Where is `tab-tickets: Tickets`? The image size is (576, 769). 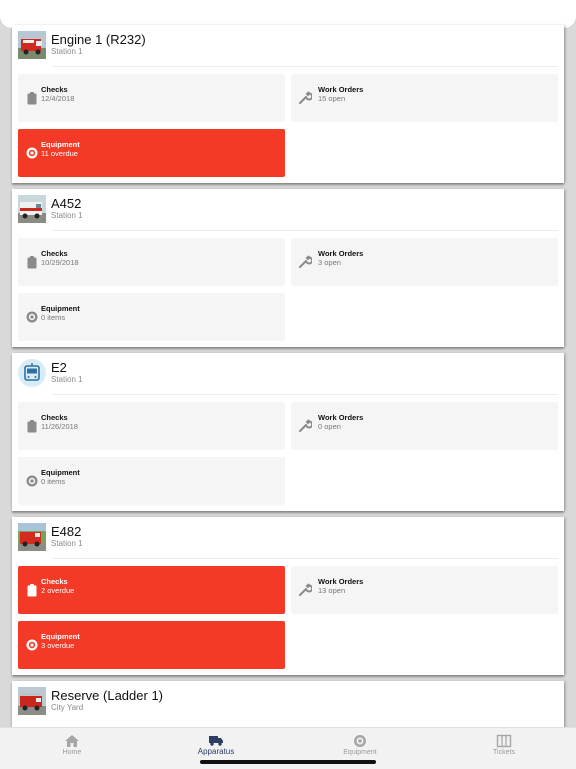 tab-tickets: Tickets is located at coordinates (504, 748).